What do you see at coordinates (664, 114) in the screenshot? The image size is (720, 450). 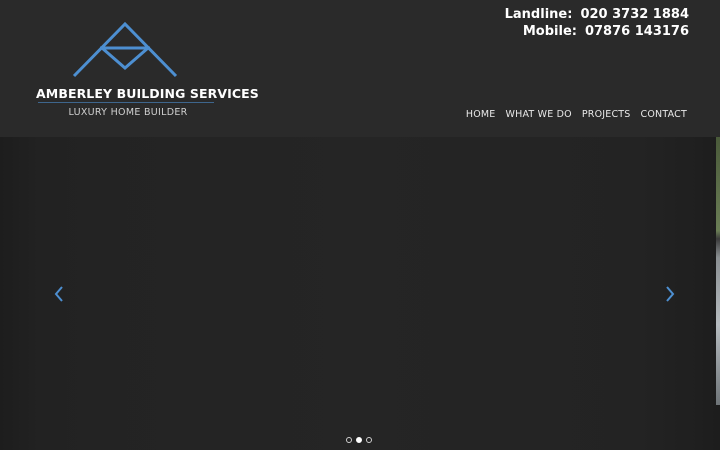 I see `nav-item-contact: CONTACT` at bounding box center [664, 114].